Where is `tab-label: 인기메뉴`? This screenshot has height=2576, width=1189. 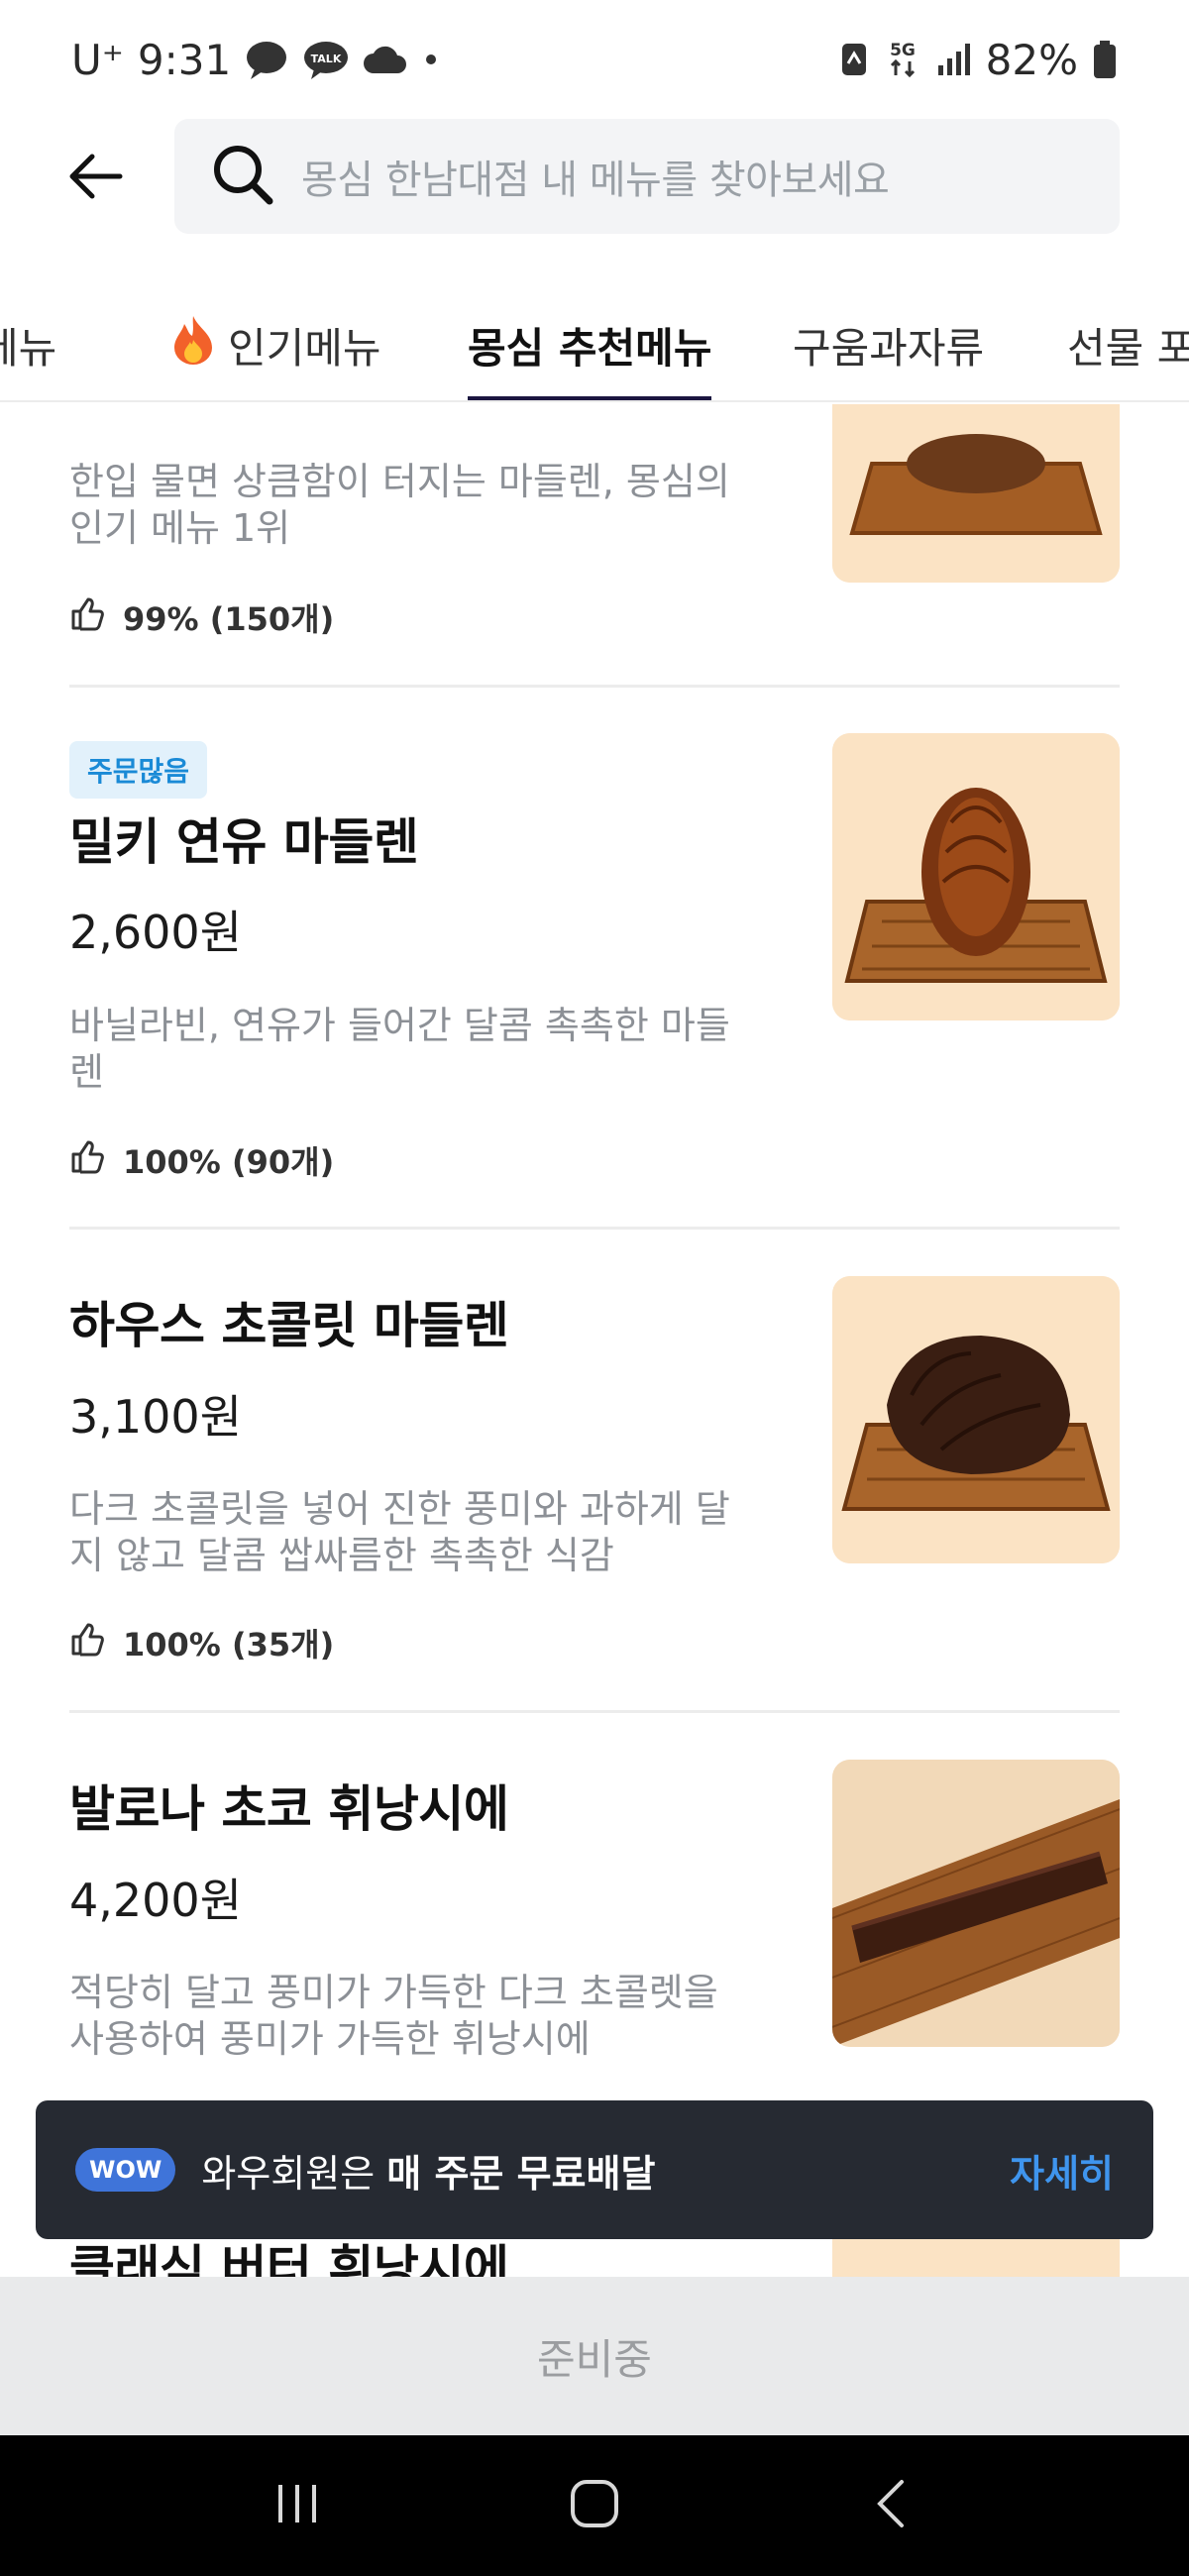
tab-label: 인기메뉴 is located at coordinates (304, 348).